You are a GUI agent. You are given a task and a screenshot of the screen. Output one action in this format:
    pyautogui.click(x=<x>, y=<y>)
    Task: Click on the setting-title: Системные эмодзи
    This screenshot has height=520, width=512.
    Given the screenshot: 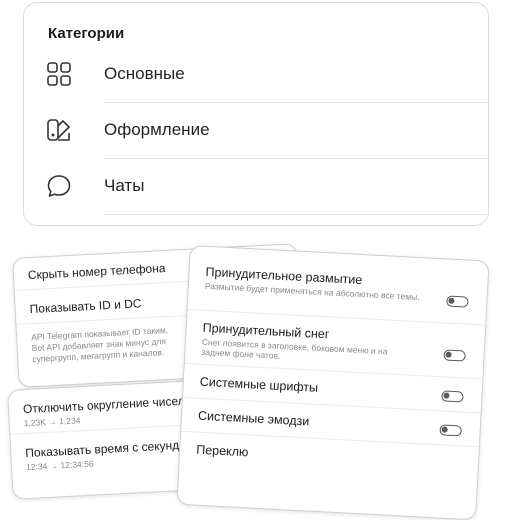 What is the action you would take?
    pyautogui.click(x=253, y=418)
    